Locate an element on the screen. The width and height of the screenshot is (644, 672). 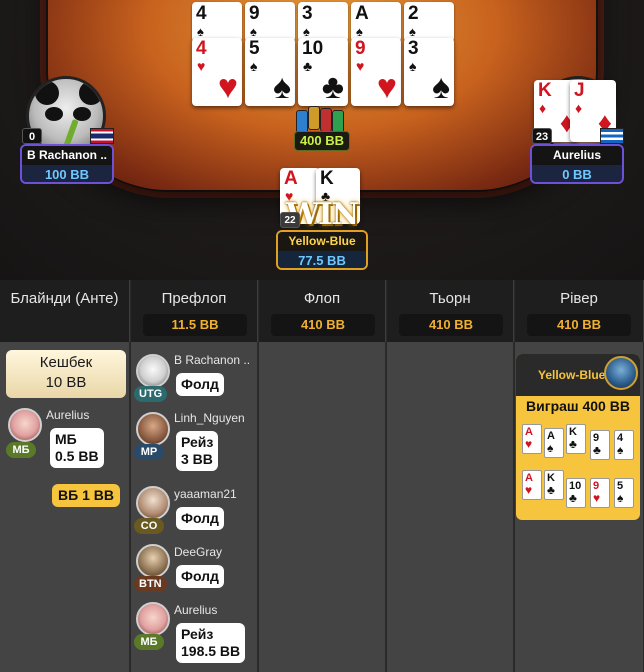
board-card-top: 2 ♠ is located at coordinates (429, 22).